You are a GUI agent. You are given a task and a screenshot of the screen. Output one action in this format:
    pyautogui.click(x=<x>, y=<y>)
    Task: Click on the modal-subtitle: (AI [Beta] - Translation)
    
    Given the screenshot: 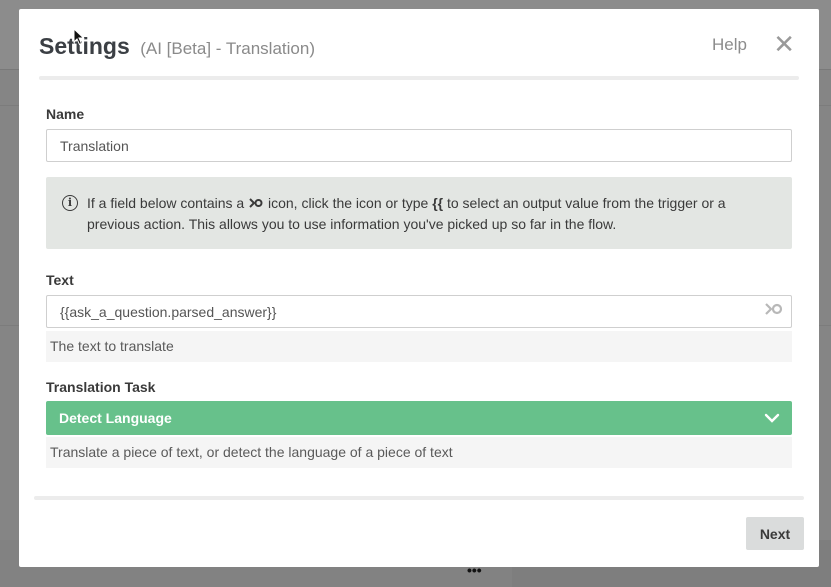 What is the action you would take?
    pyautogui.click(x=227, y=48)
    